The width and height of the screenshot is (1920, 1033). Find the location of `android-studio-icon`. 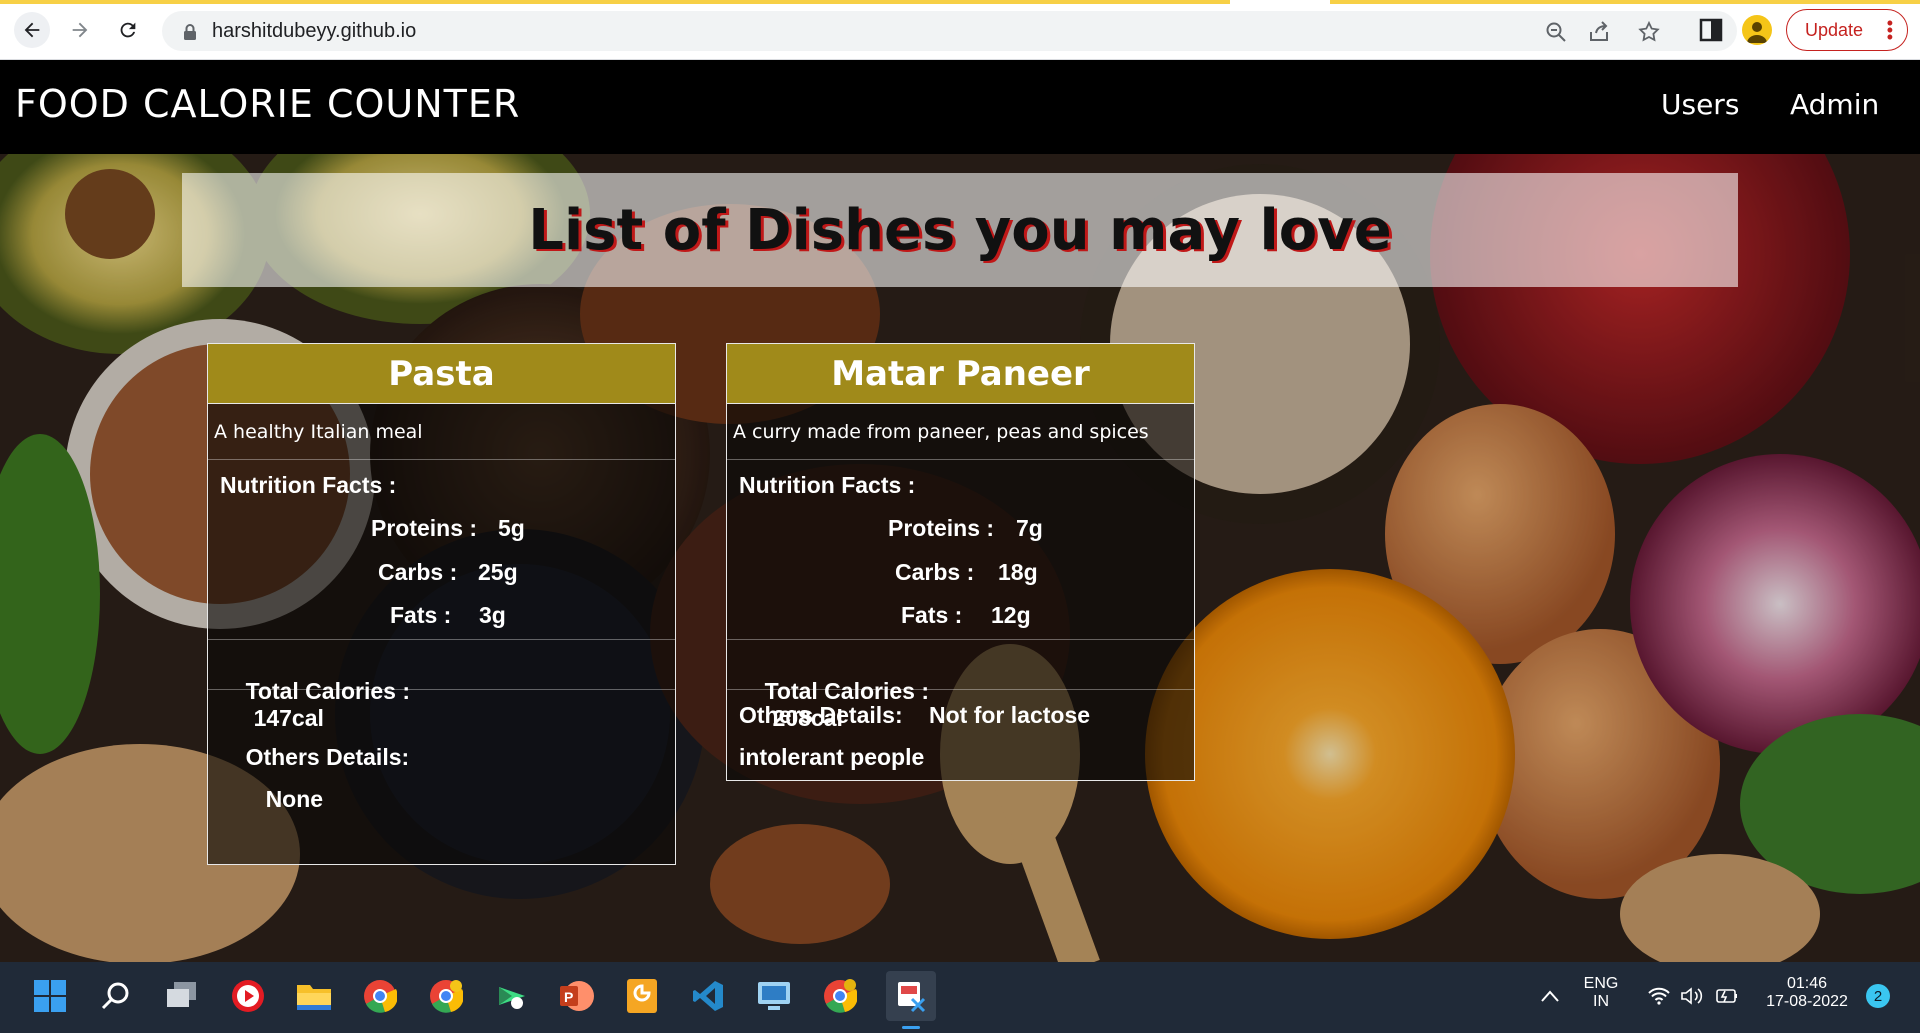

android-studio-icon is located at coordinates (512, 998).